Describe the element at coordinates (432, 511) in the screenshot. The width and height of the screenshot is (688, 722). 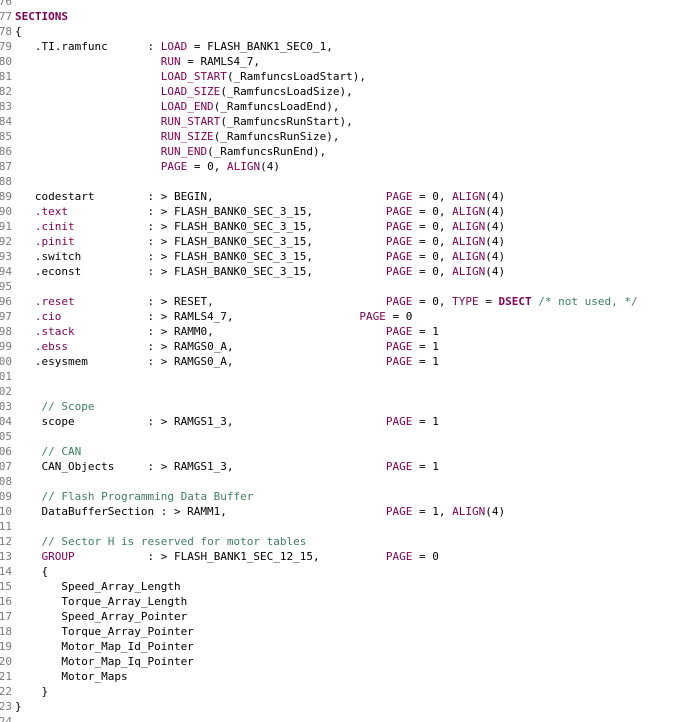
I see `code-token: = 1,` at that location.